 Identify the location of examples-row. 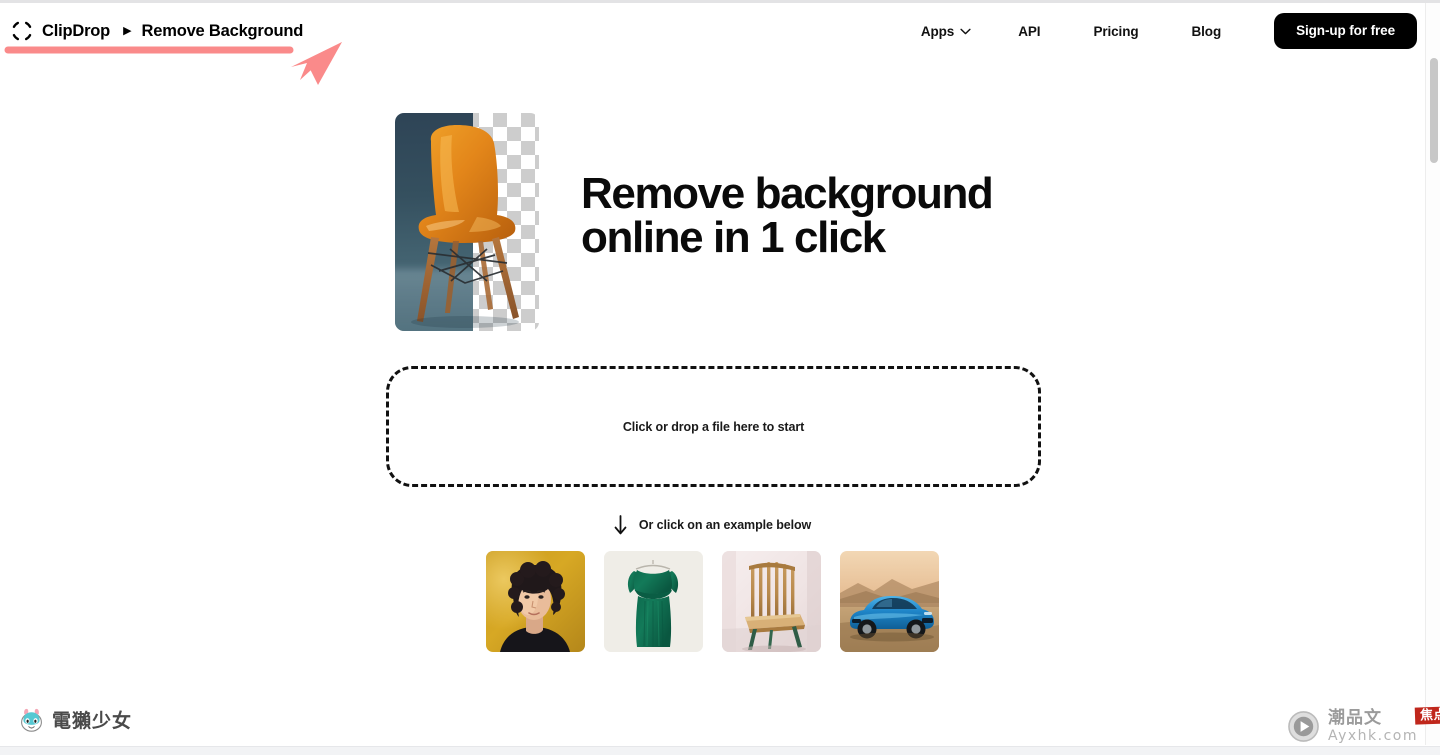
(712, 601).